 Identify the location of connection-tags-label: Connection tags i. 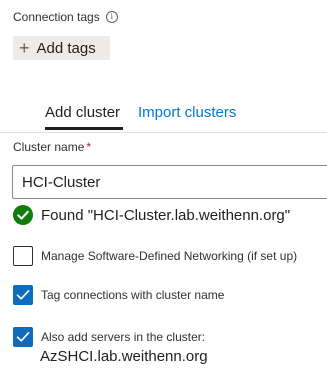
(65, 17).